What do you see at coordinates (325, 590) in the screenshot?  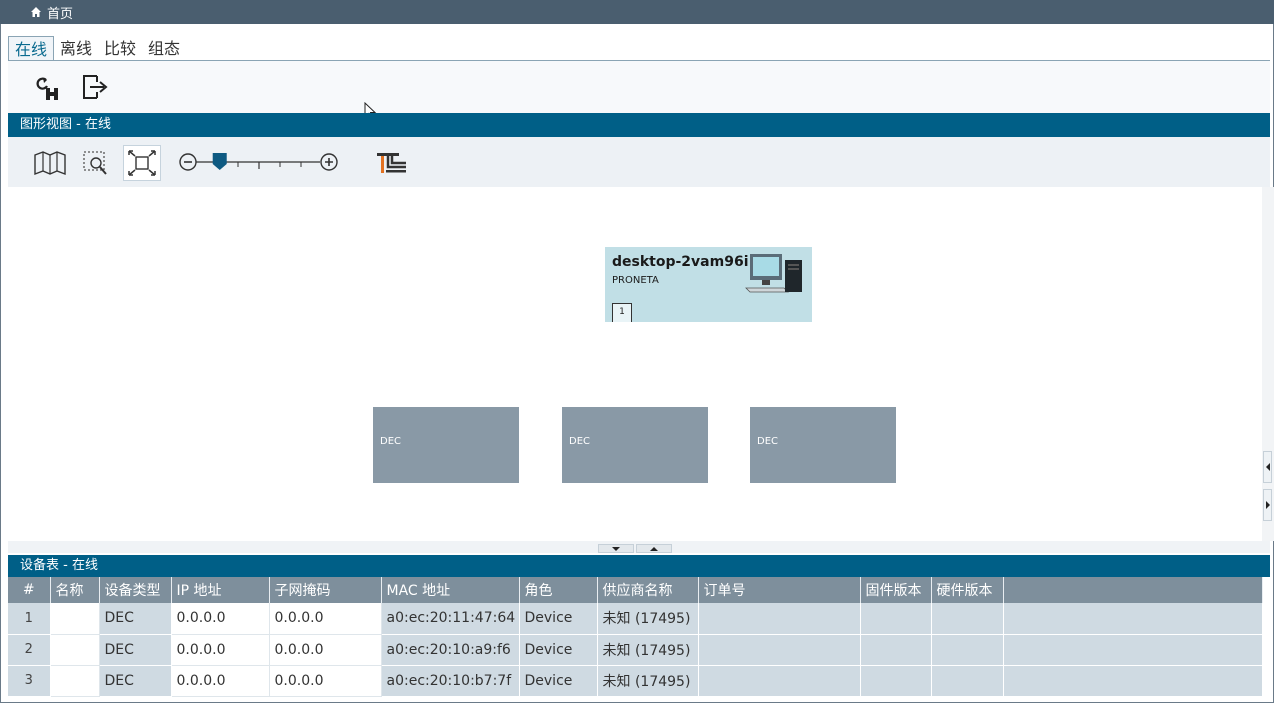 I see `column-header-subnet-mask: 子网掩码` at bounding box center [325, 590].